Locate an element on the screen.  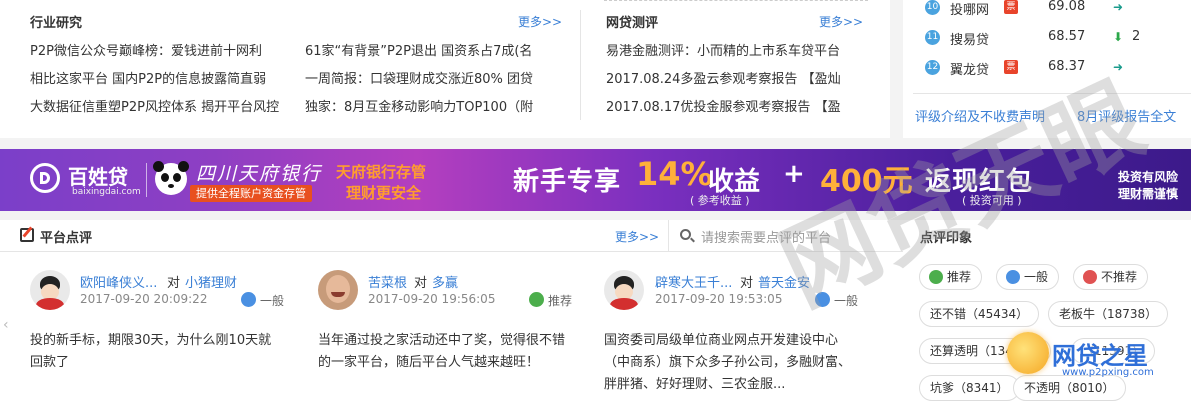
trend-change-value: 2 is located at coordinates (1136, 36).